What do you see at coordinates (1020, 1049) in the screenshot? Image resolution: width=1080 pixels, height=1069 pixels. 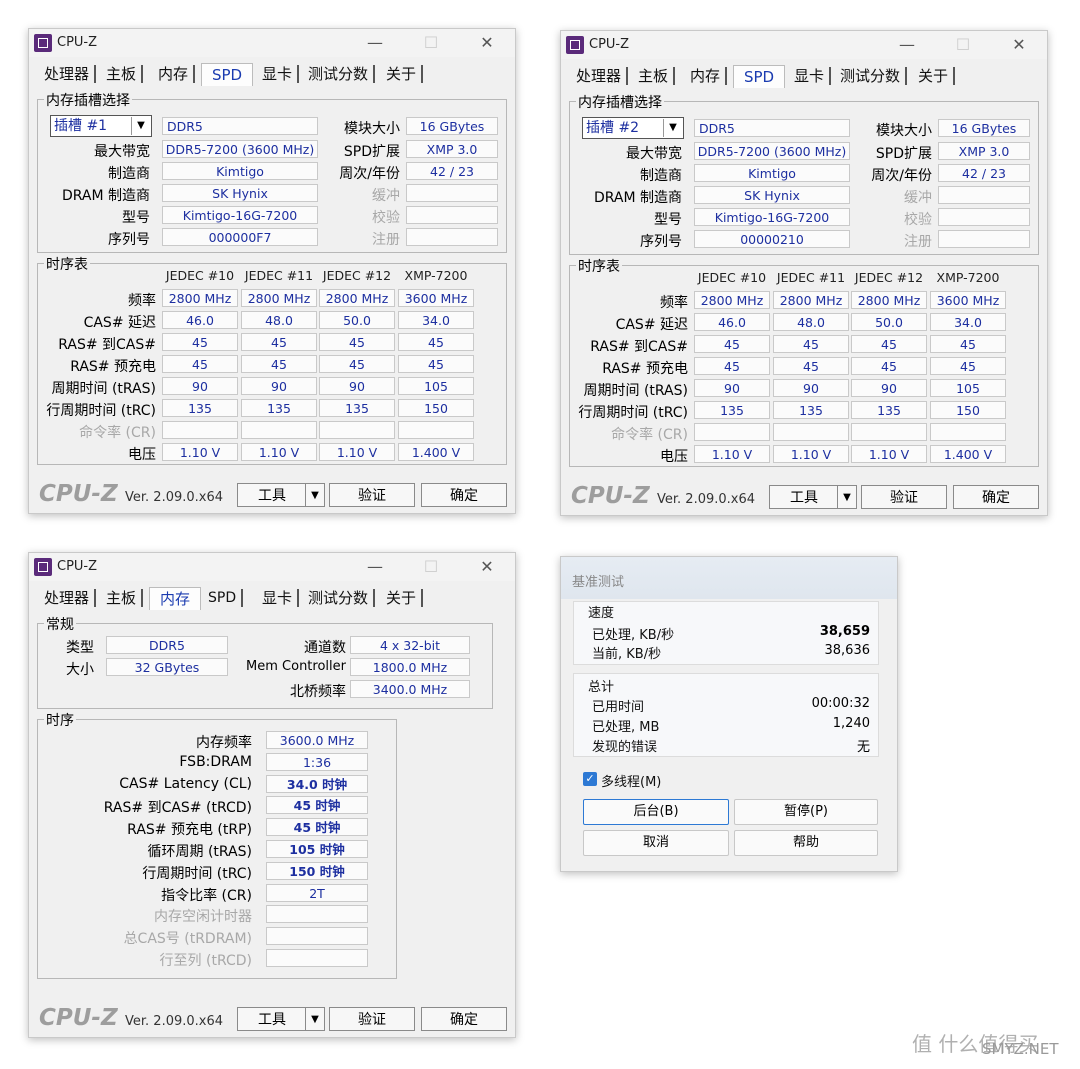 I see `watermark-site: SMYZ.NET` at bounding box center [1020, 1049].